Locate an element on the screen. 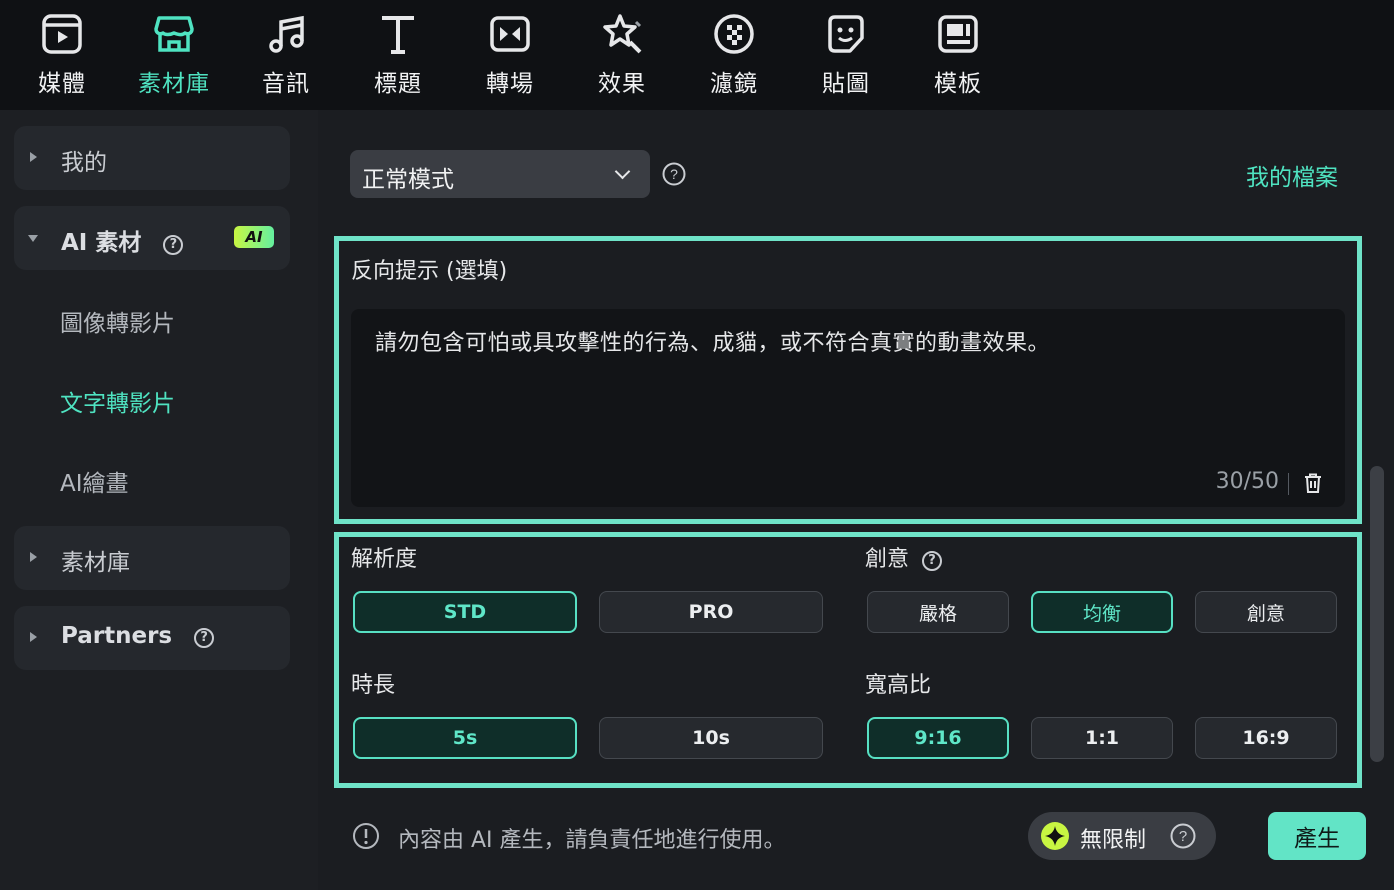 Image resolution: width=1394 pixels, height=890 pixels. trash-icon is located at coordinates (1313, 483).